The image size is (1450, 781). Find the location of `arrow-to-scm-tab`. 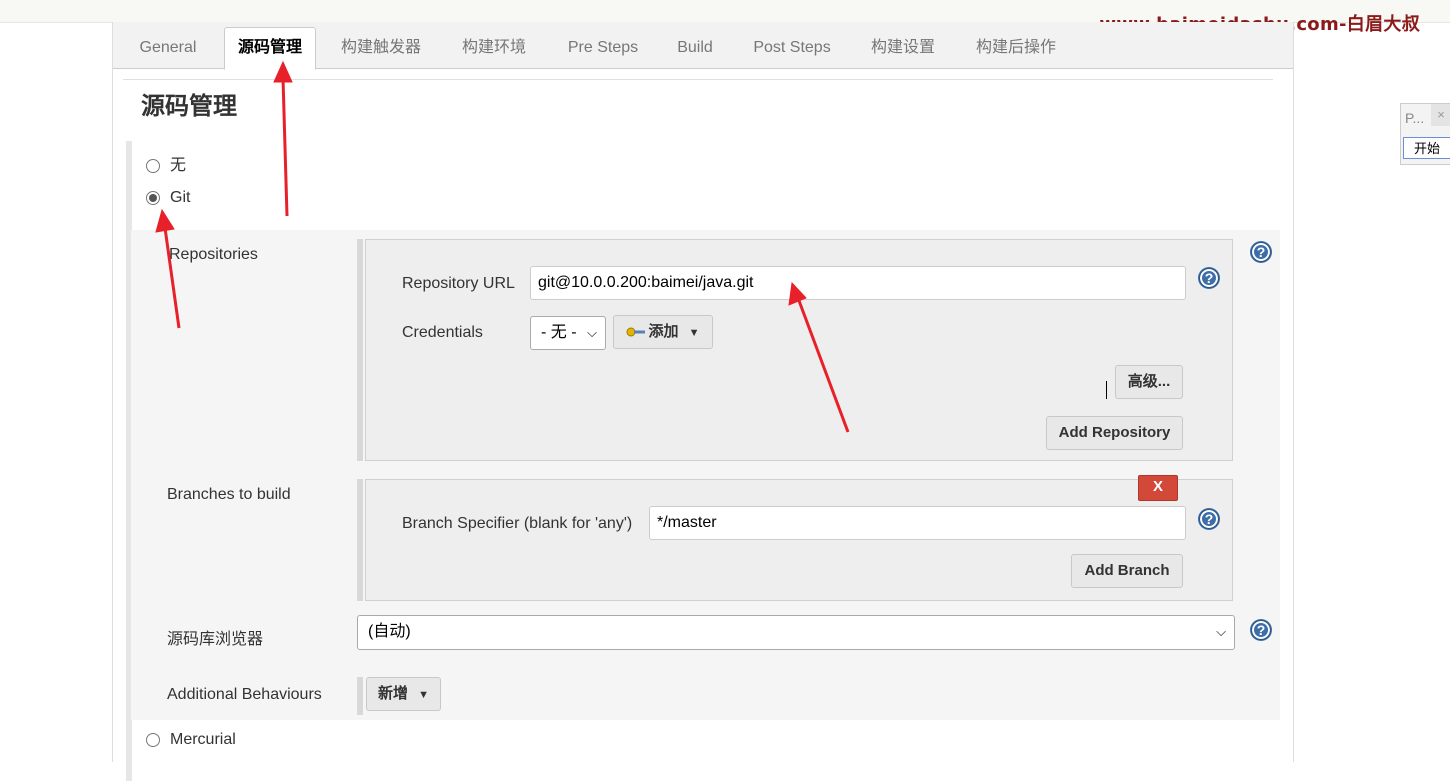

arrow-to-scm-tab is located at coordinates (285, 147).